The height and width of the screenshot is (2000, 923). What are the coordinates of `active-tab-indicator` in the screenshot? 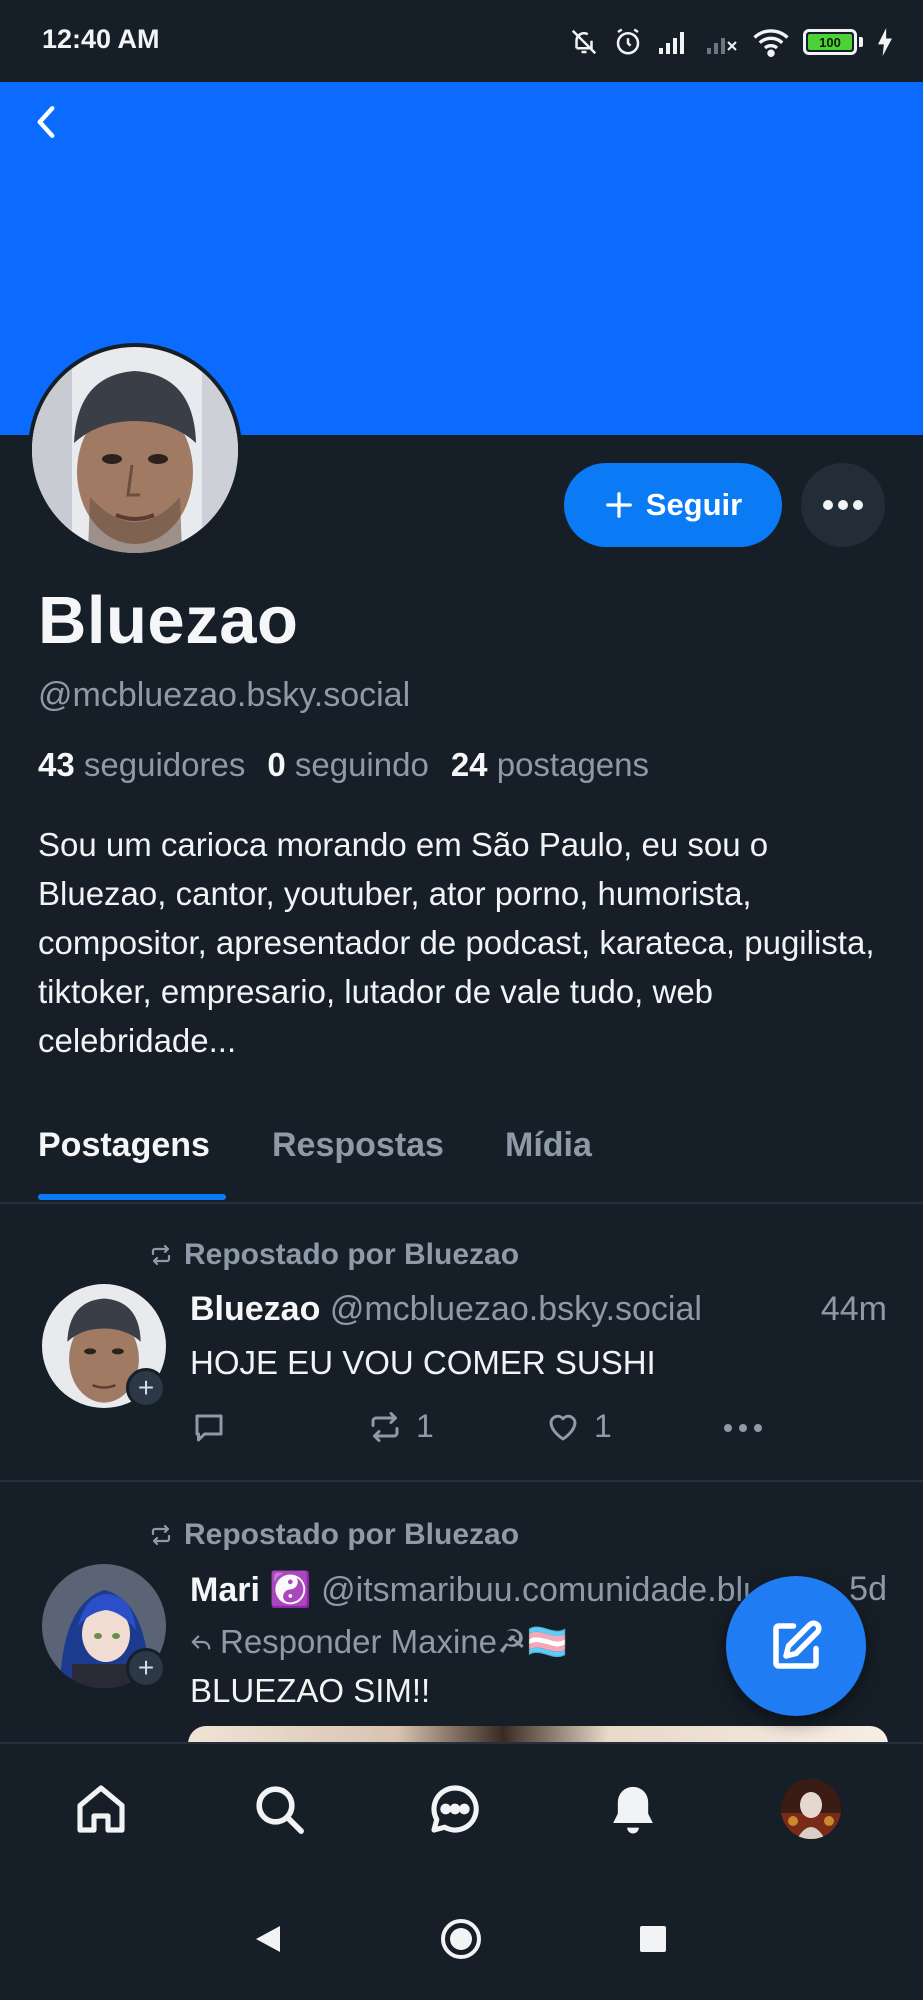 It's located at (132, 1197).